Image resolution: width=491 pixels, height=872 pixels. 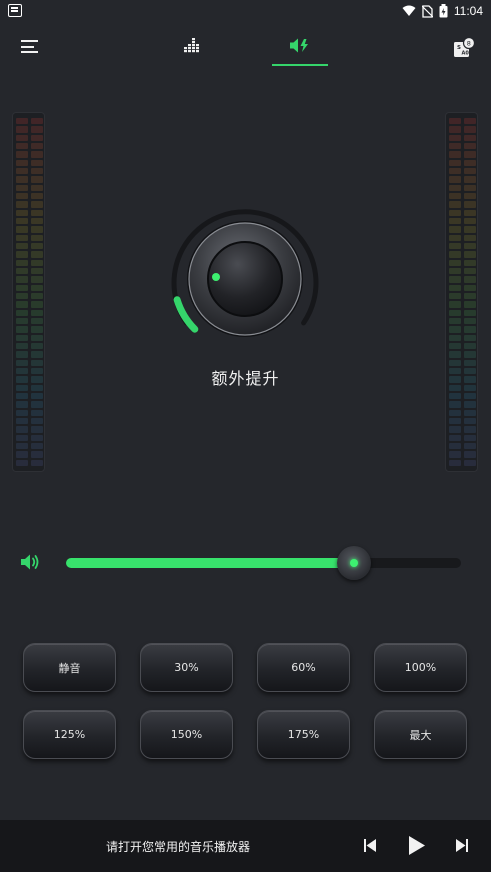 What do you see at coordinates (29, 46) in the screenshot?
I see `hamburger-menu-icon` at bounding box center [29, 46].